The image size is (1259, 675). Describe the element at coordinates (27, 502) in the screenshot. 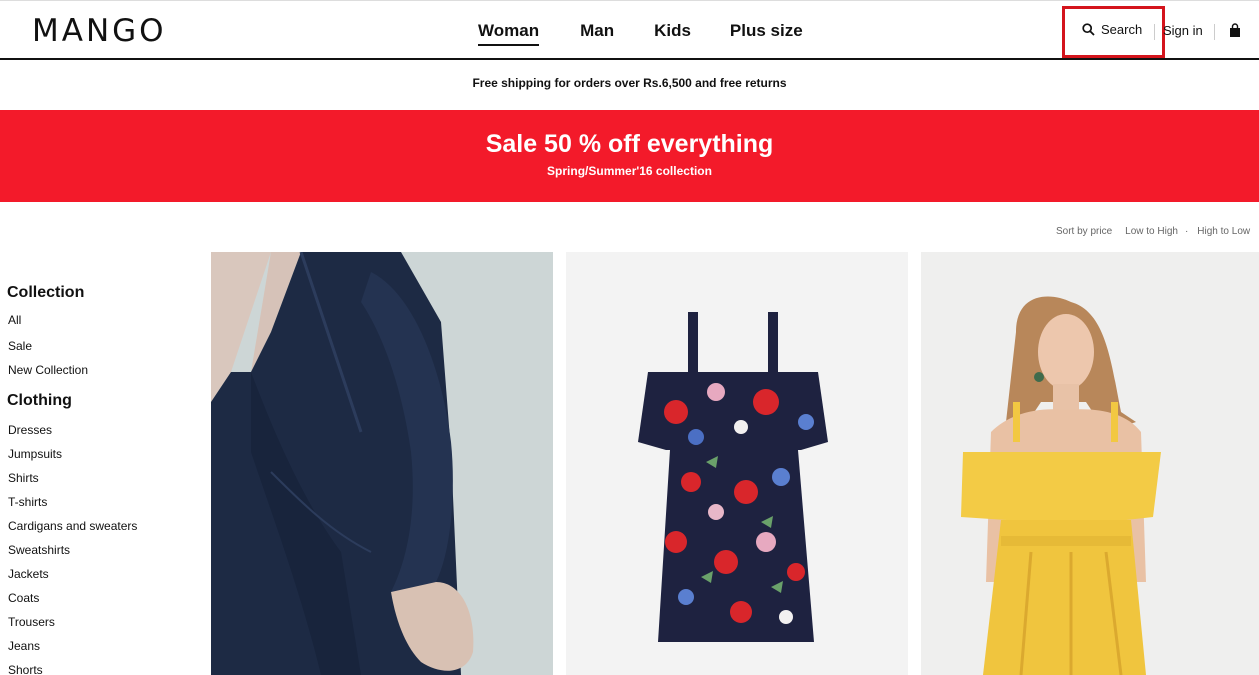

I see `sidebar-item-t-shirts: T-shirts` at that location.